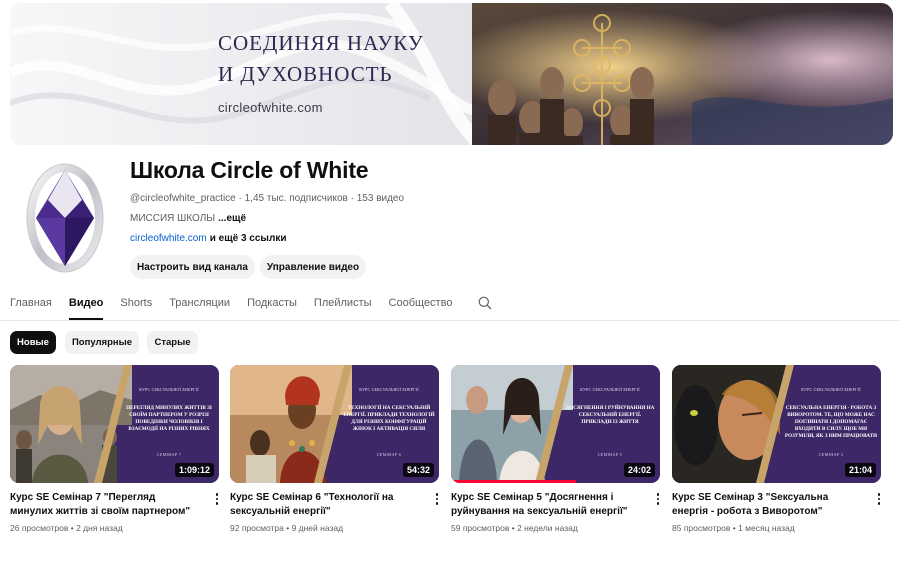  Describe the element at coordinates (86, 306) in the screenshot. I see `tab-videos: Видео` at that location.